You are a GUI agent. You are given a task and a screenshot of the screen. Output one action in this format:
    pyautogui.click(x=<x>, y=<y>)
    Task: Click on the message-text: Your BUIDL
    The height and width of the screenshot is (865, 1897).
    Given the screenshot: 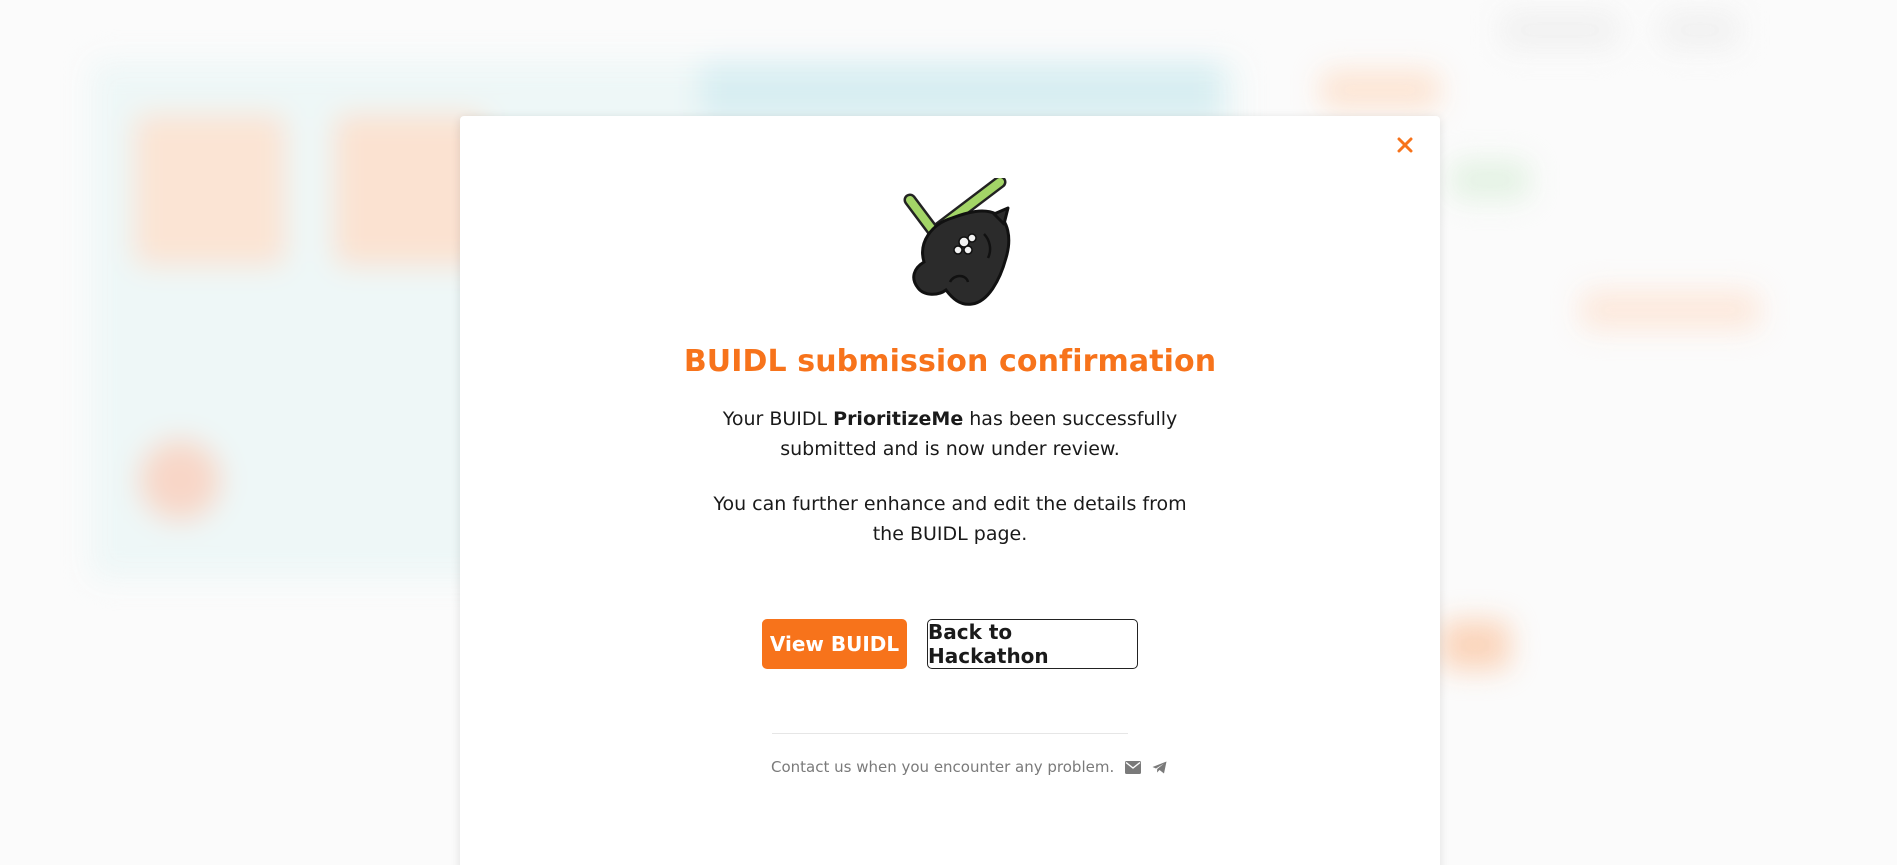 What is the action you would take?
    pyautogui.click(x=778, y=419)
    